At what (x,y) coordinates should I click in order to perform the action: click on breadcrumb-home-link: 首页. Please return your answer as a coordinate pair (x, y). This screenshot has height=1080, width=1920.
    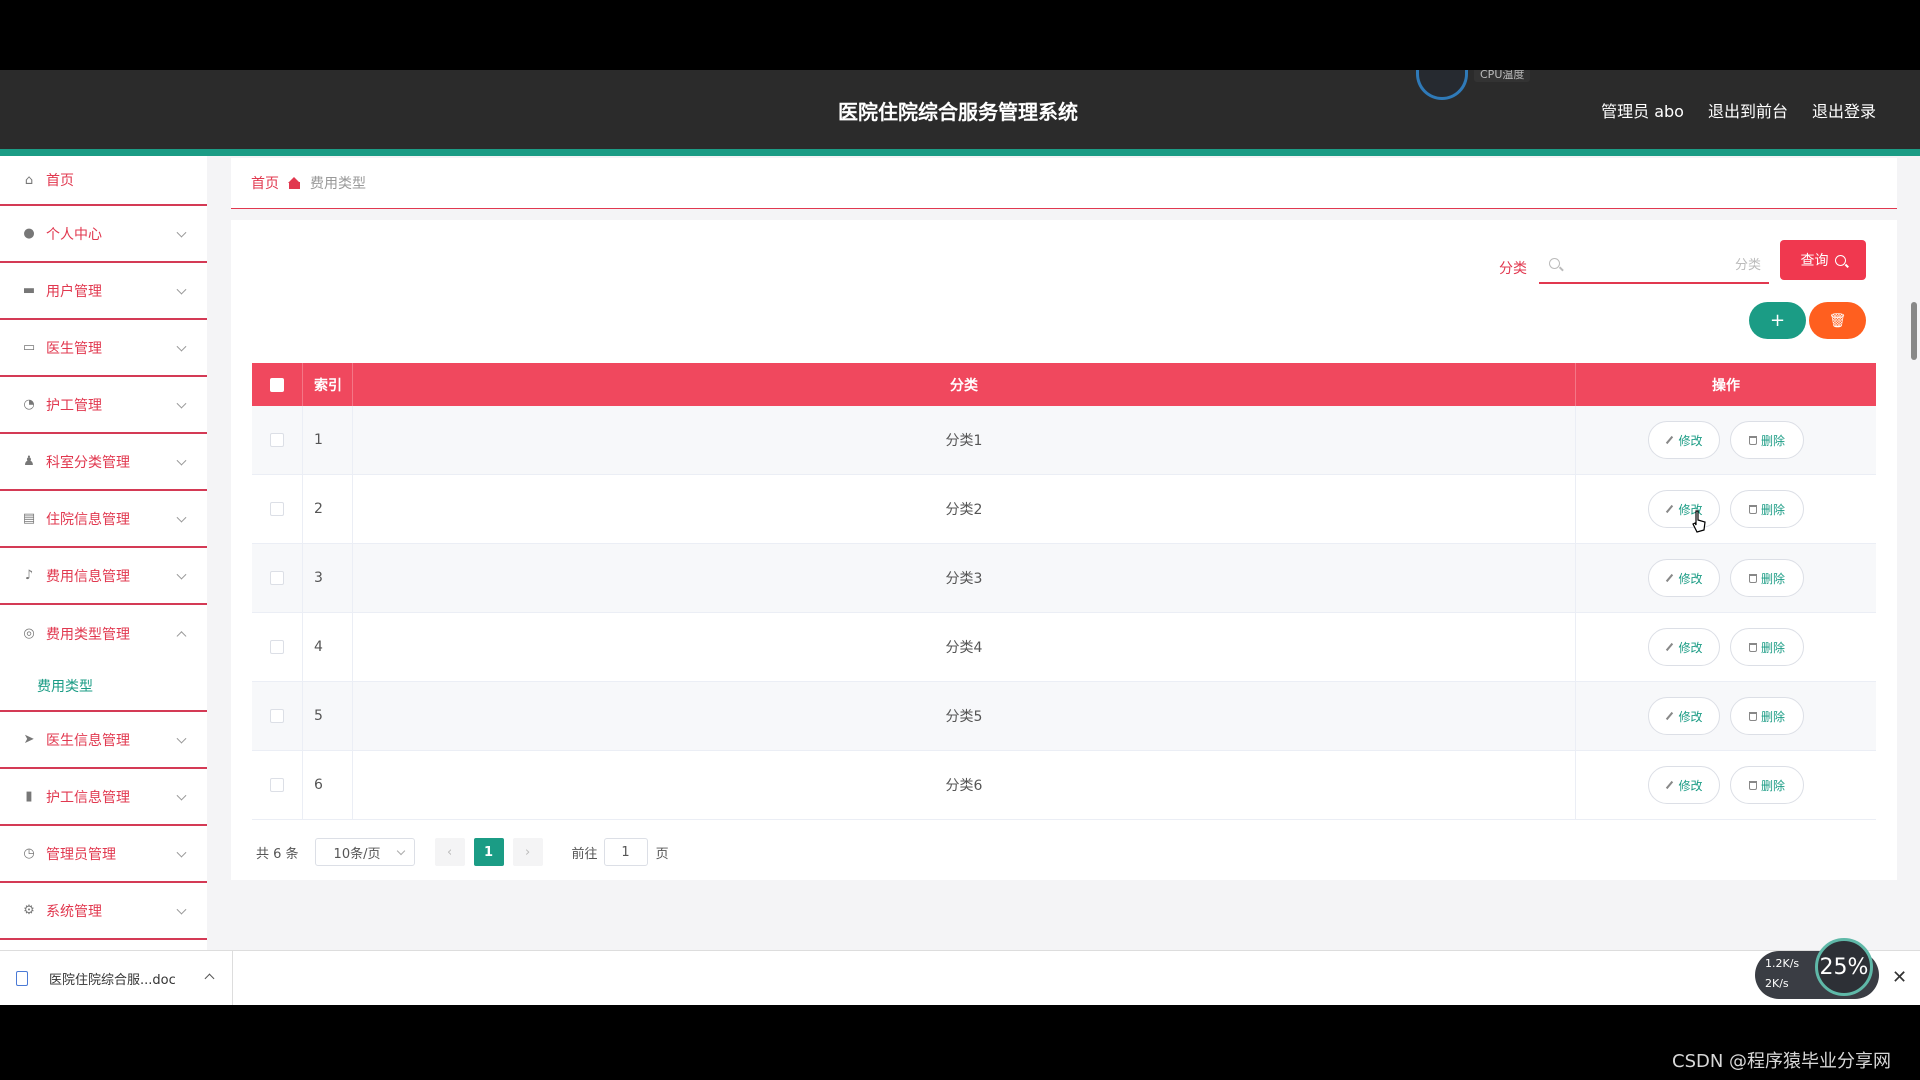
    Looking at the image, I should click on (265, 183).